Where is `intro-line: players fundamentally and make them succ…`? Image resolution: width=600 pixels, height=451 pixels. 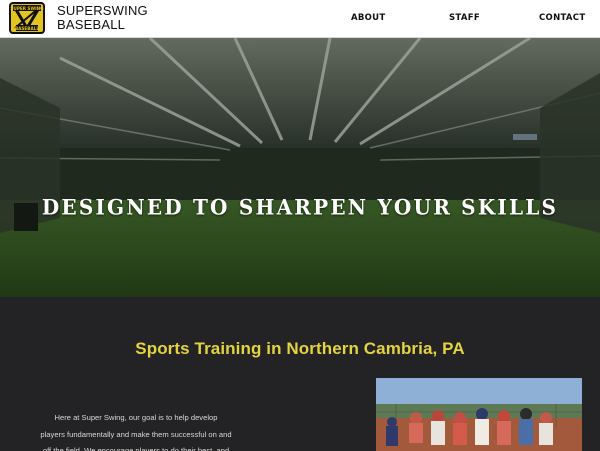 intro-line: players fundamentally and make them succ… is located at coordinates (136, 434).